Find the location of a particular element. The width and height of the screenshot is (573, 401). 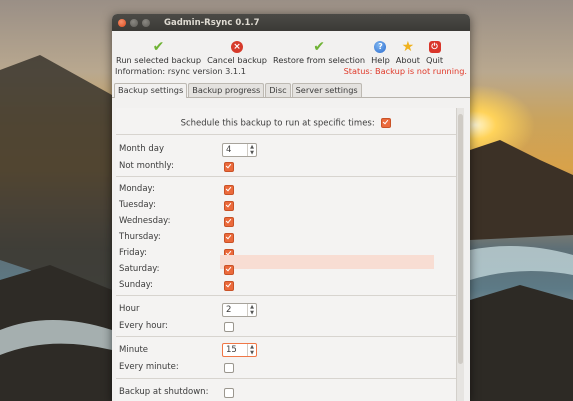

saturday-label: Saturday: is located at coordinates (139, 269).